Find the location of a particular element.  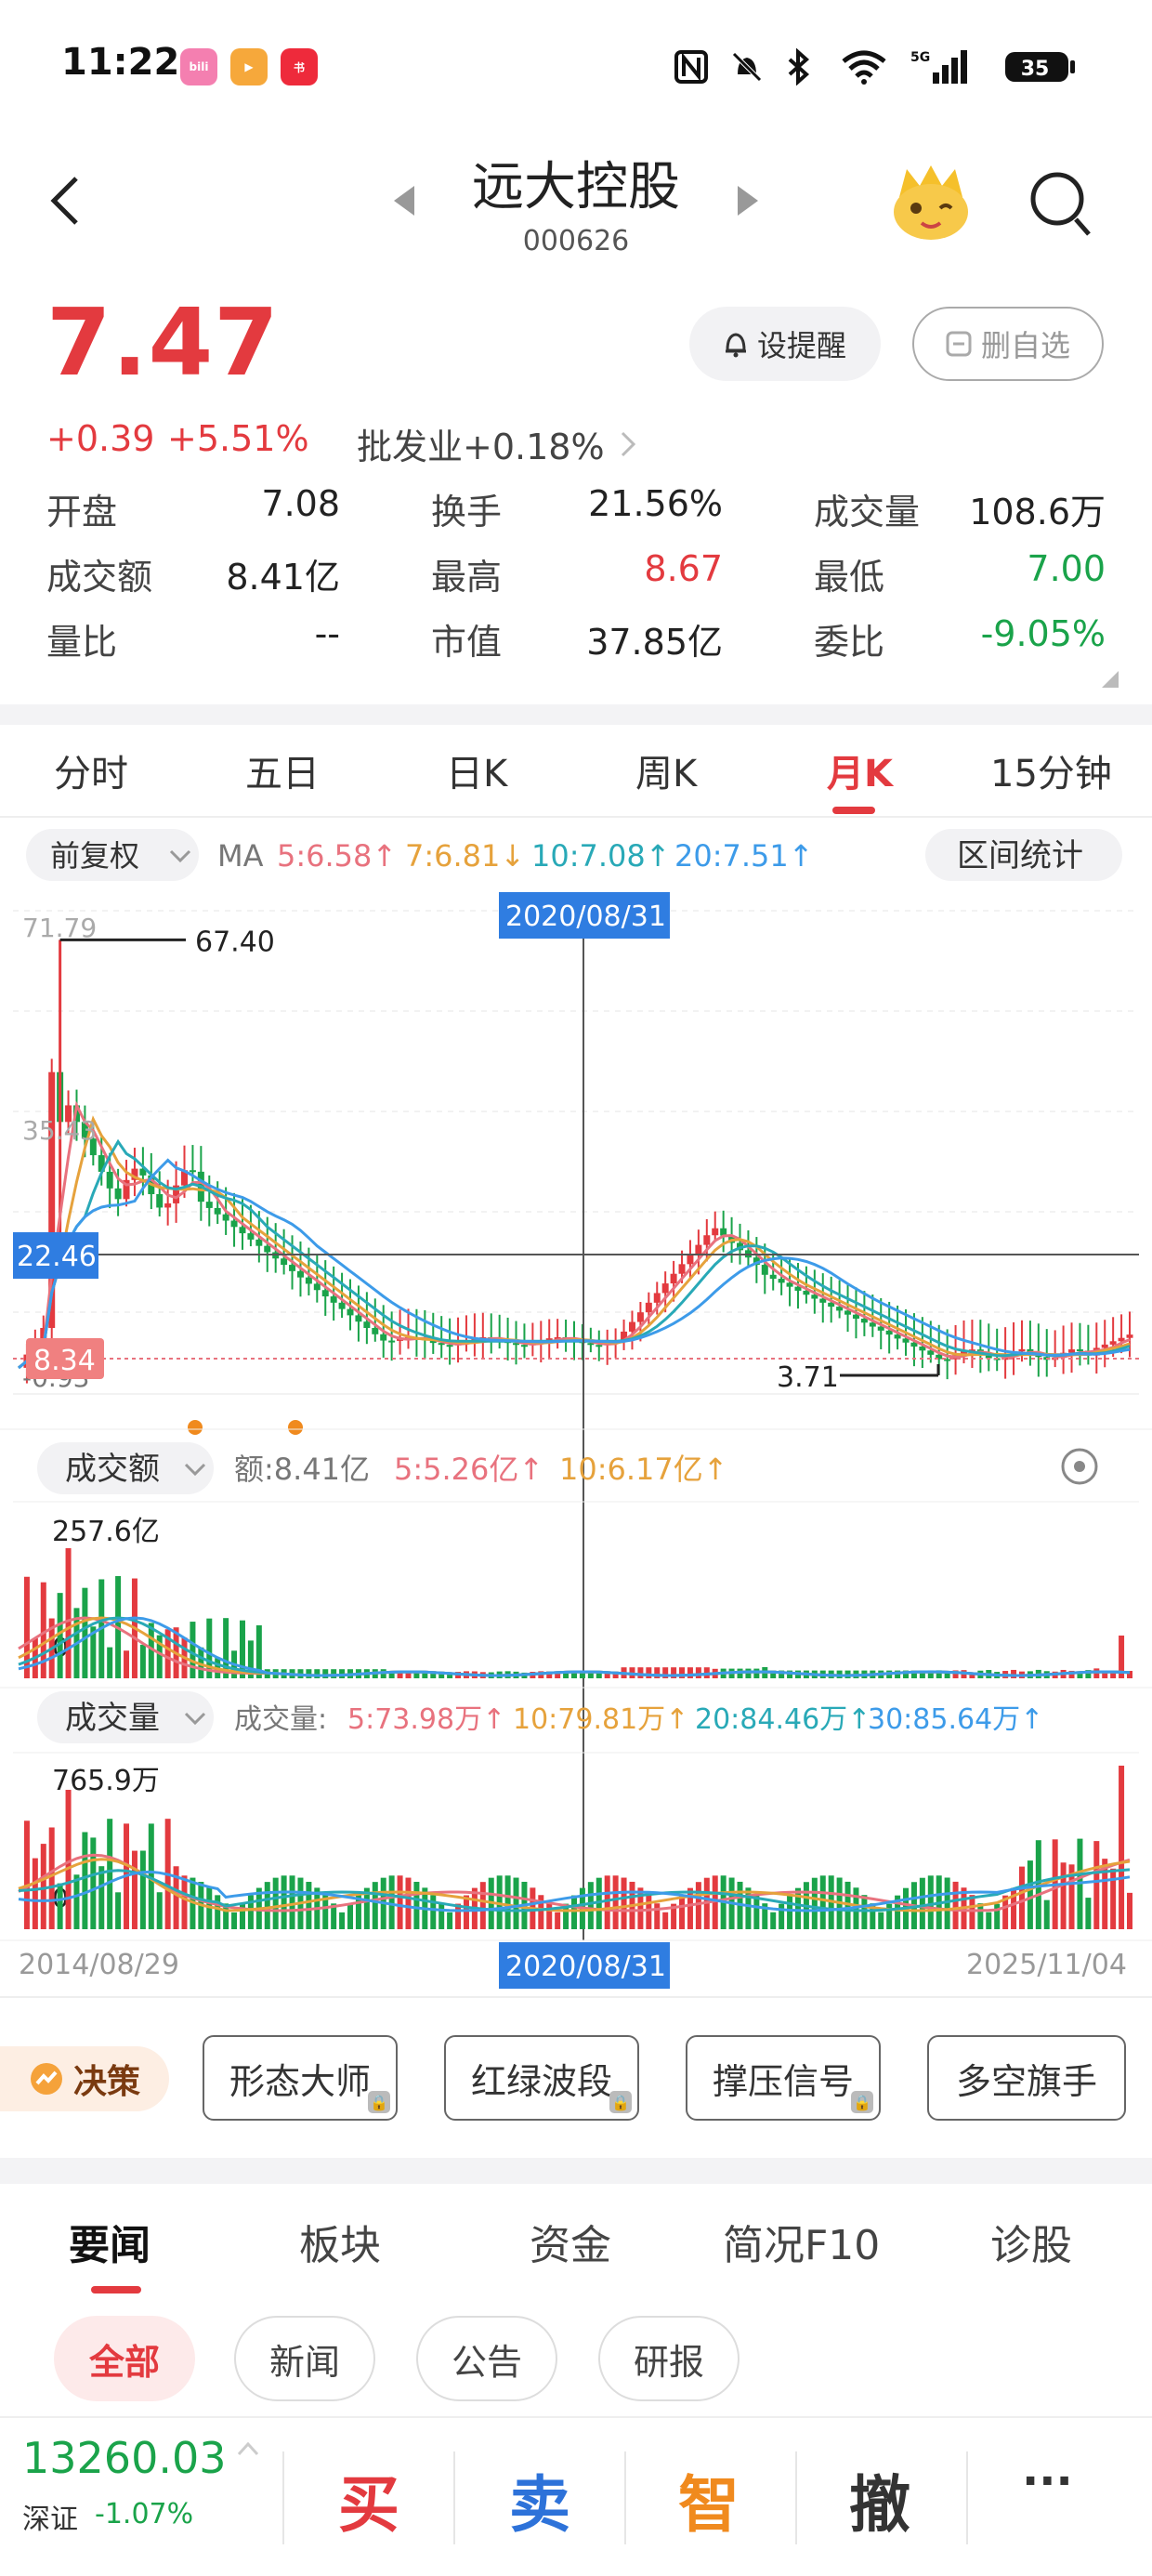

filter-all: 全部 is located at coordinates (124, 2358).